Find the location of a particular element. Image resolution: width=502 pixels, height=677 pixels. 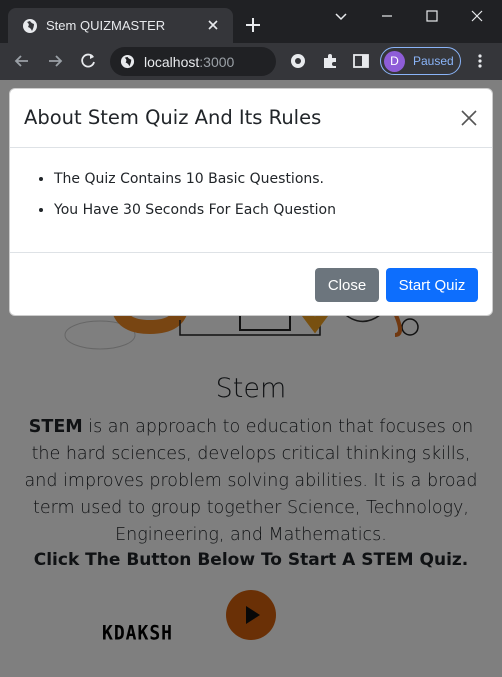

url-port: :3000 is located at coordinates (217, 62).